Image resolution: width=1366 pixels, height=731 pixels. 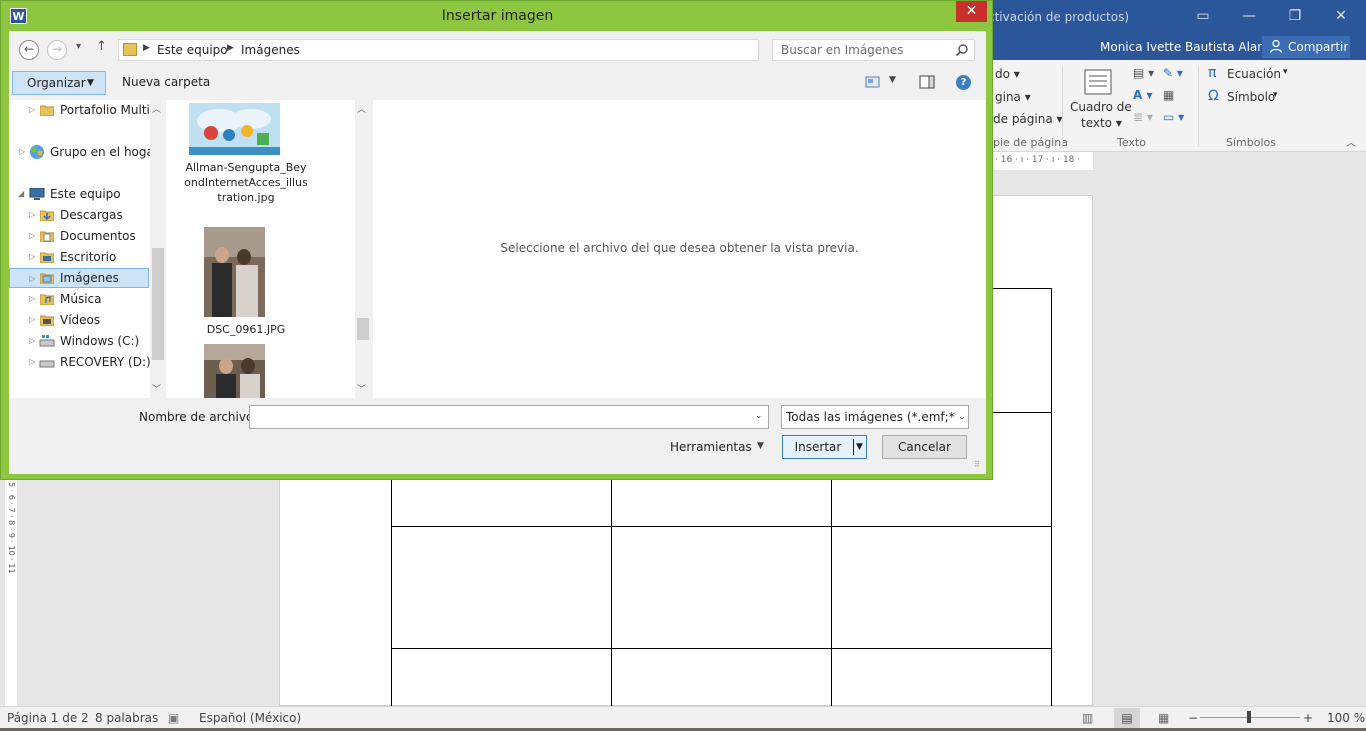 I want to click on language: Español (México), so click(x=250, y=718).